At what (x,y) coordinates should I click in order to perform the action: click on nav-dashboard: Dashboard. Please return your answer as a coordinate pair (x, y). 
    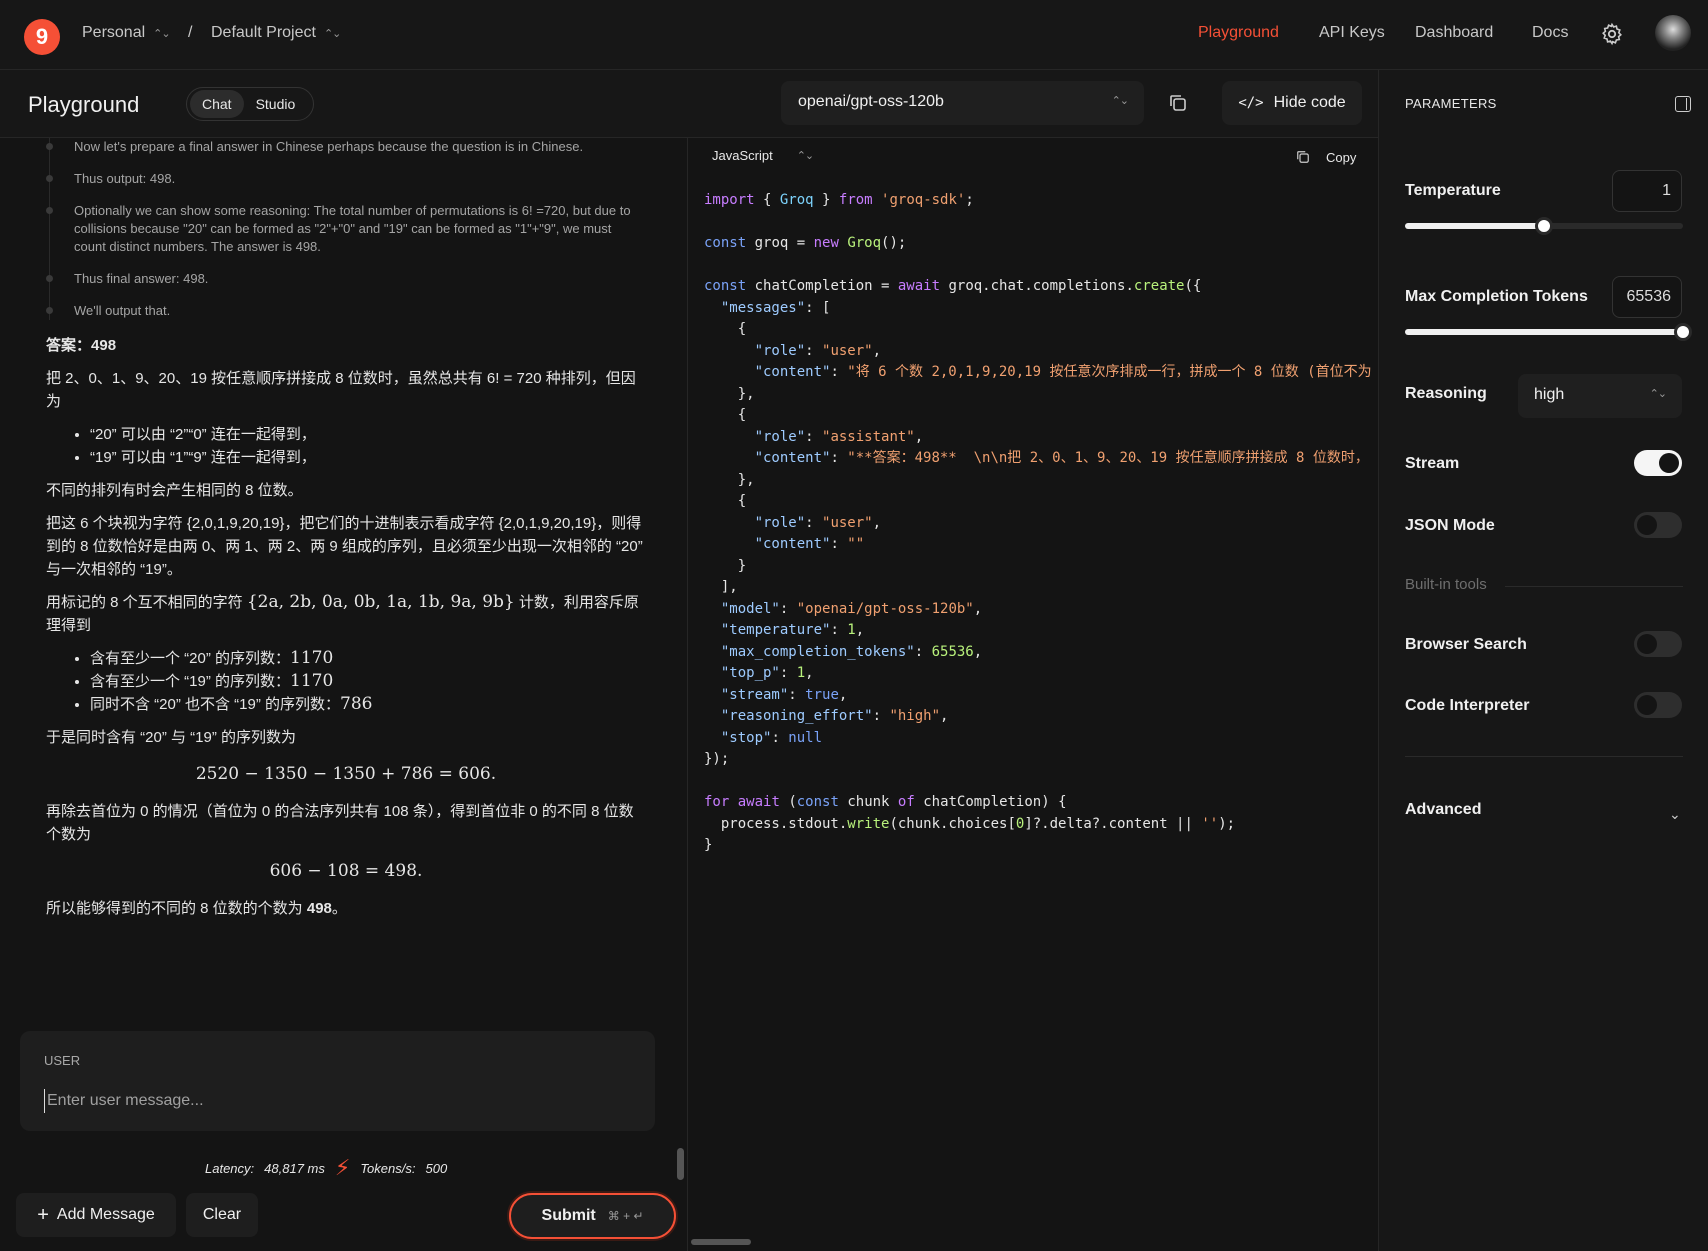
    Looking at the image, I should click on (1454, 33).